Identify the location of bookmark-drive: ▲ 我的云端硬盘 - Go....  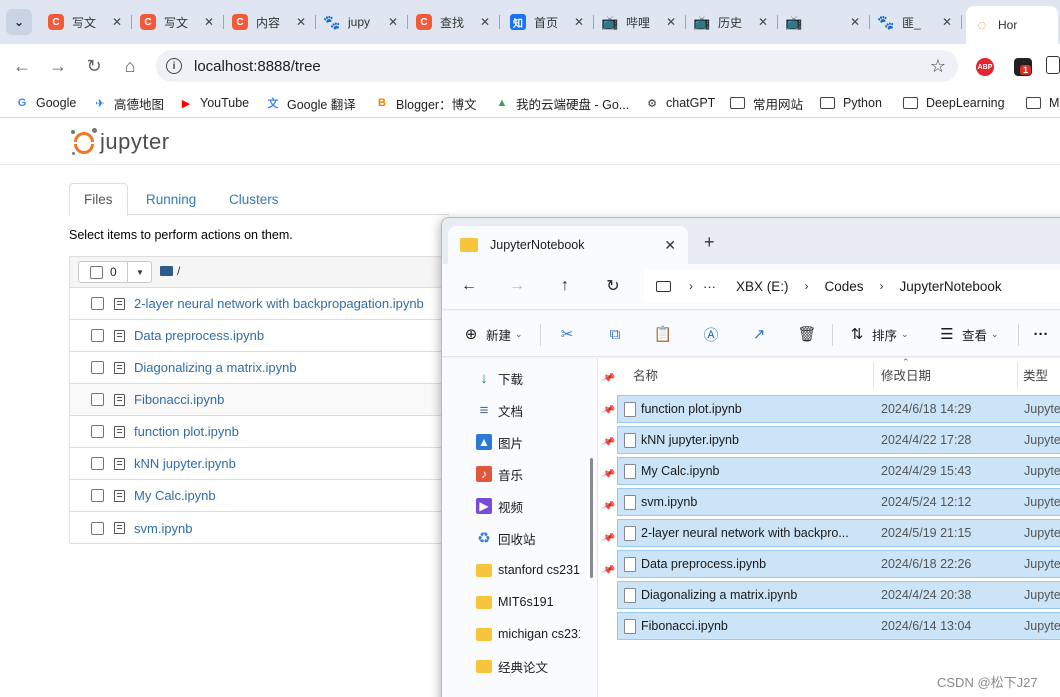
(562, 103).